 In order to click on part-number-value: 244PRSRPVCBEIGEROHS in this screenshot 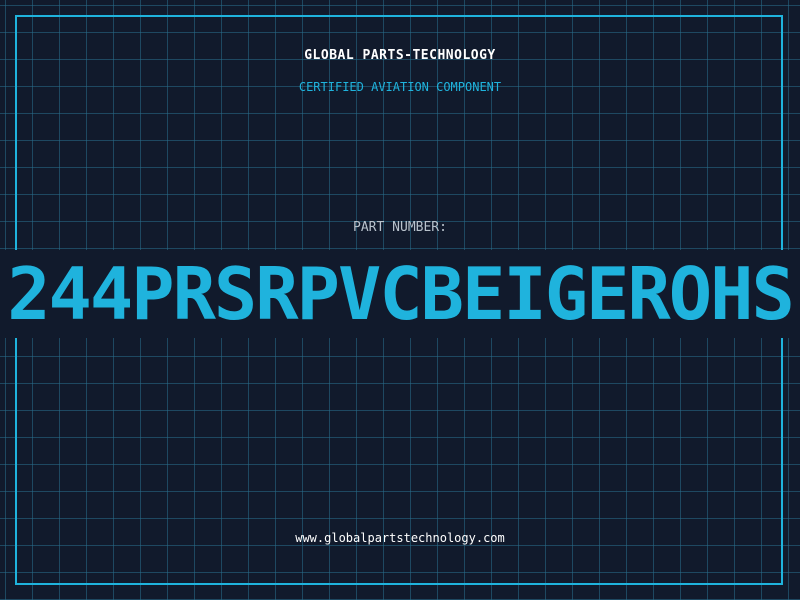, I will do `click(401, 294)`.